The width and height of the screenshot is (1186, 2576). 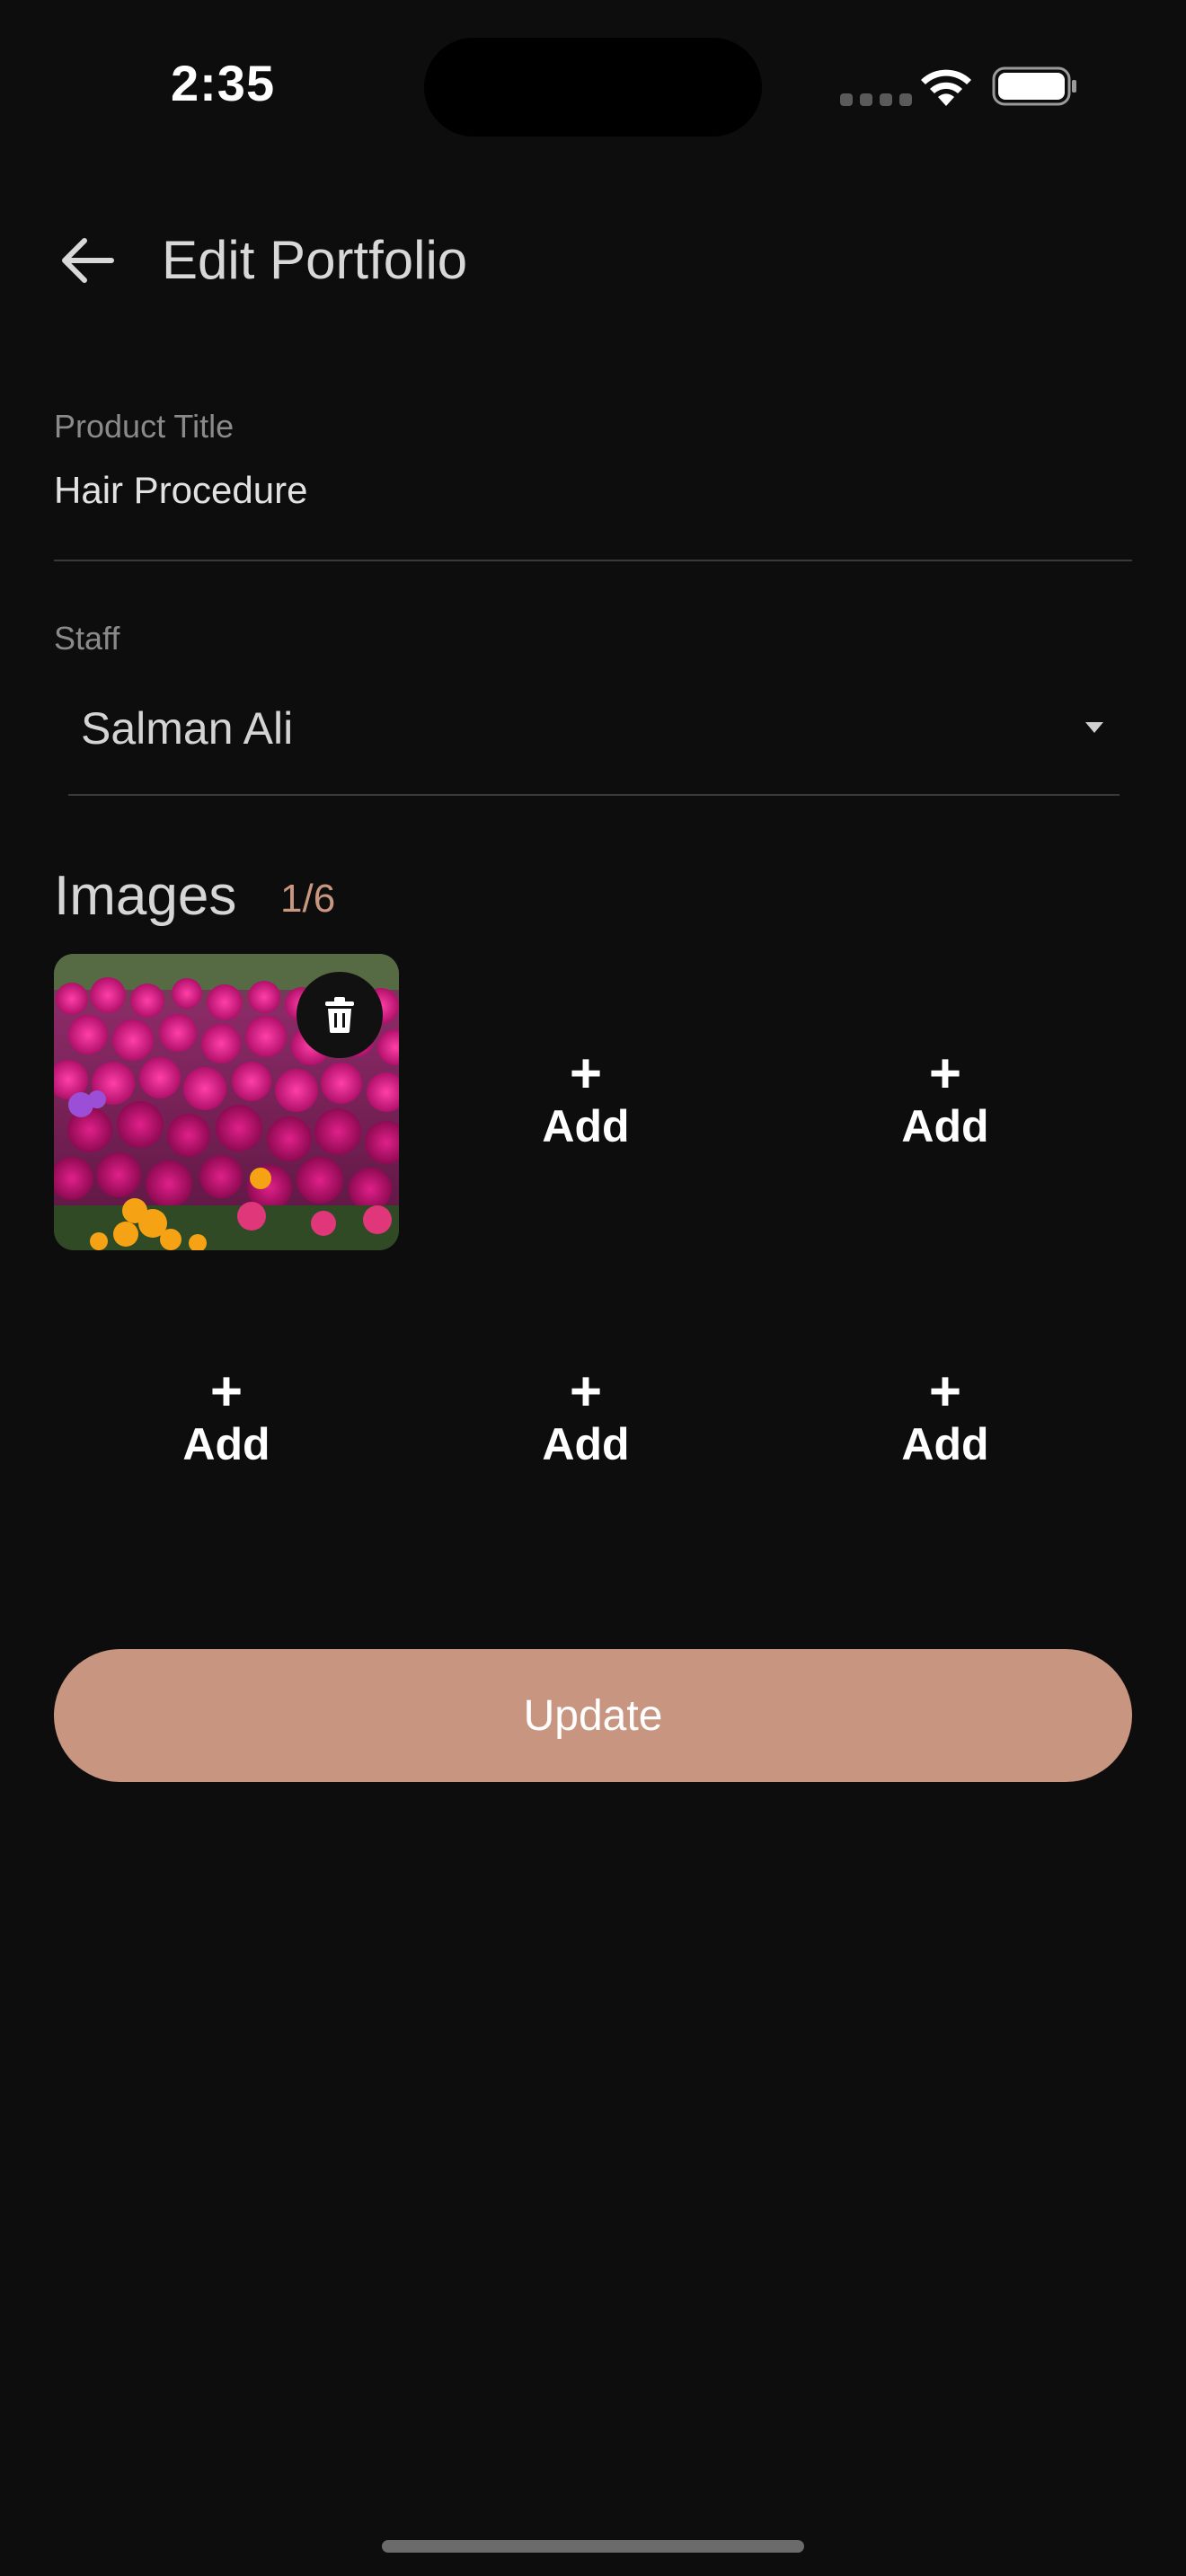 What do you see at coordinates (593, 560) in the screenshot?
I see `product-title-underline` at bounding box center [593, 560].